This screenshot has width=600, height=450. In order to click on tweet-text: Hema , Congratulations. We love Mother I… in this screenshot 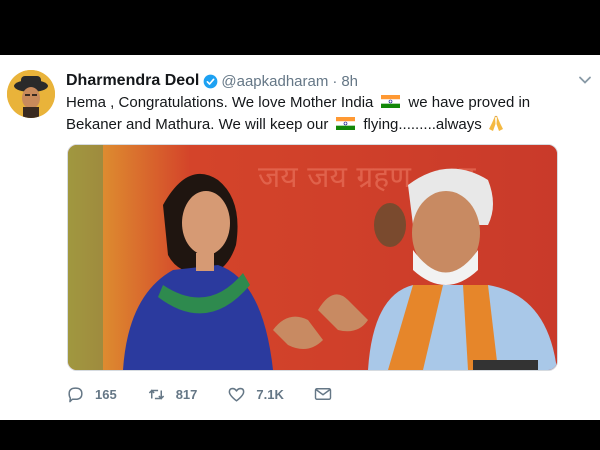, I will do `click(326, 114)`.